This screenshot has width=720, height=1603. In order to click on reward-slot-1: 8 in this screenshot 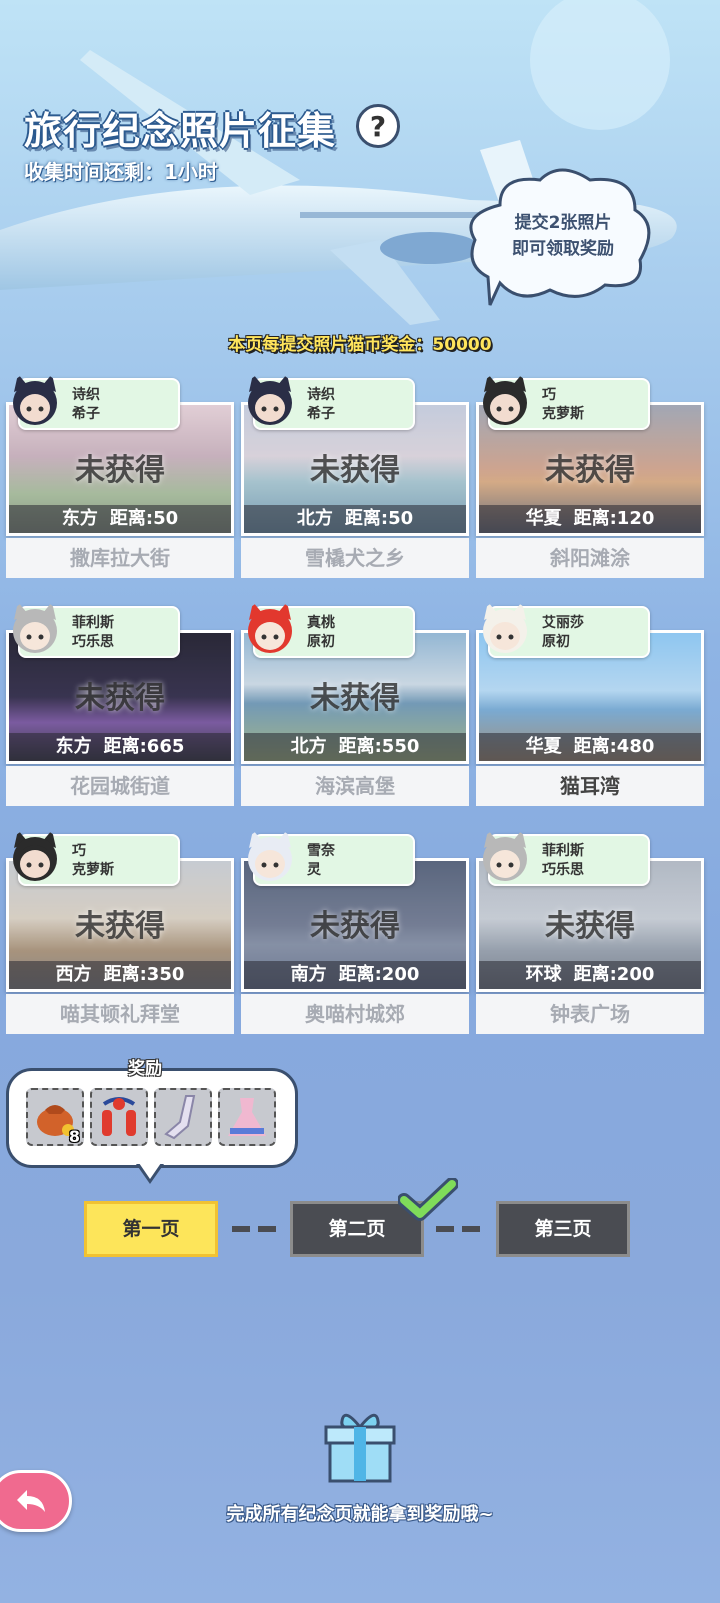, I will do `click(55, 1117)`.